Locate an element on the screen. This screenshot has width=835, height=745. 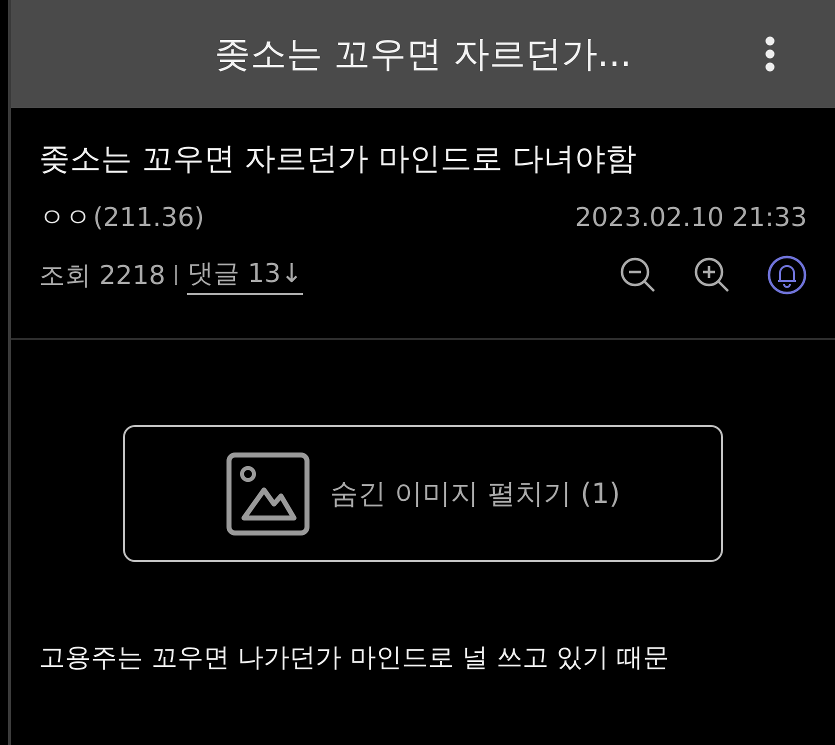
post-title: 좆소는 꼬우면 자르던가 마인드로 다녀야함 is located at coordinates (338, 159).